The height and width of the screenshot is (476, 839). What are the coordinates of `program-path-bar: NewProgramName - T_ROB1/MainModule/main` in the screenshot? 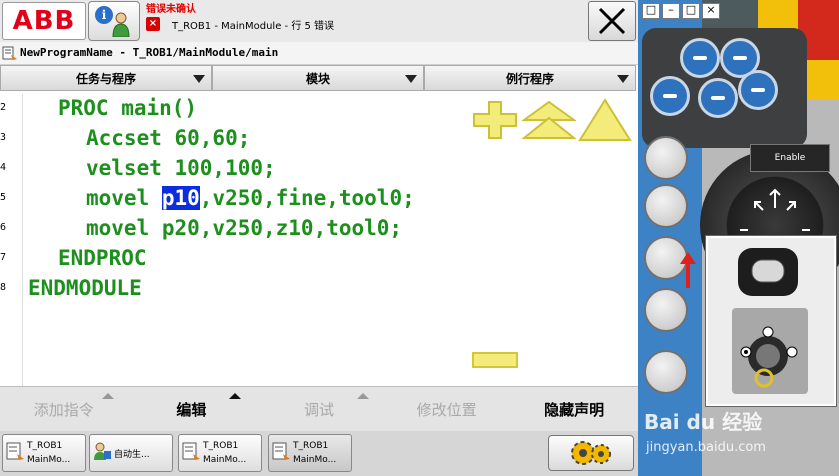 It's located at (319, 53).